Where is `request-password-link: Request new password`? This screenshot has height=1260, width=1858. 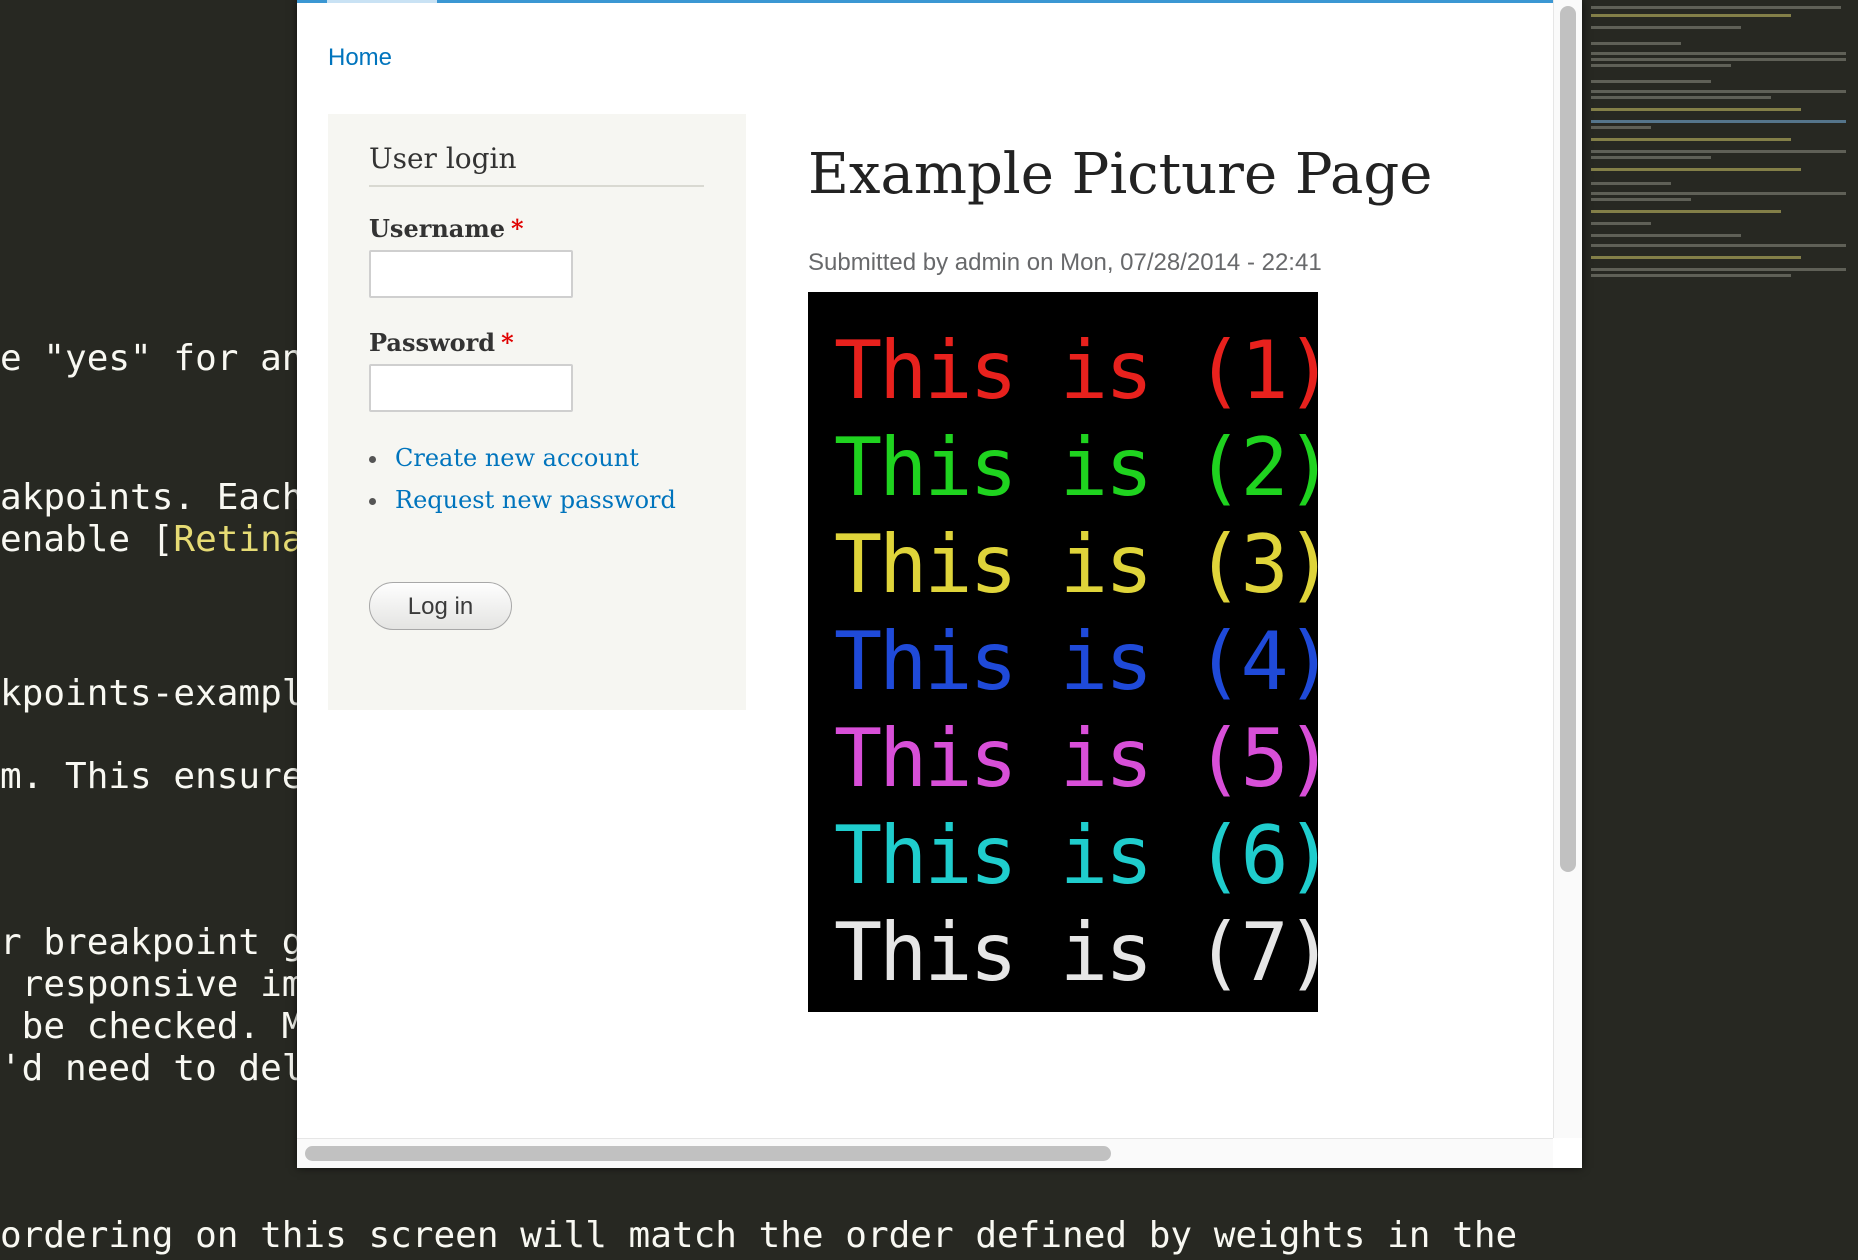
request-password-link: Request new password is located at coordinates (535, 500).